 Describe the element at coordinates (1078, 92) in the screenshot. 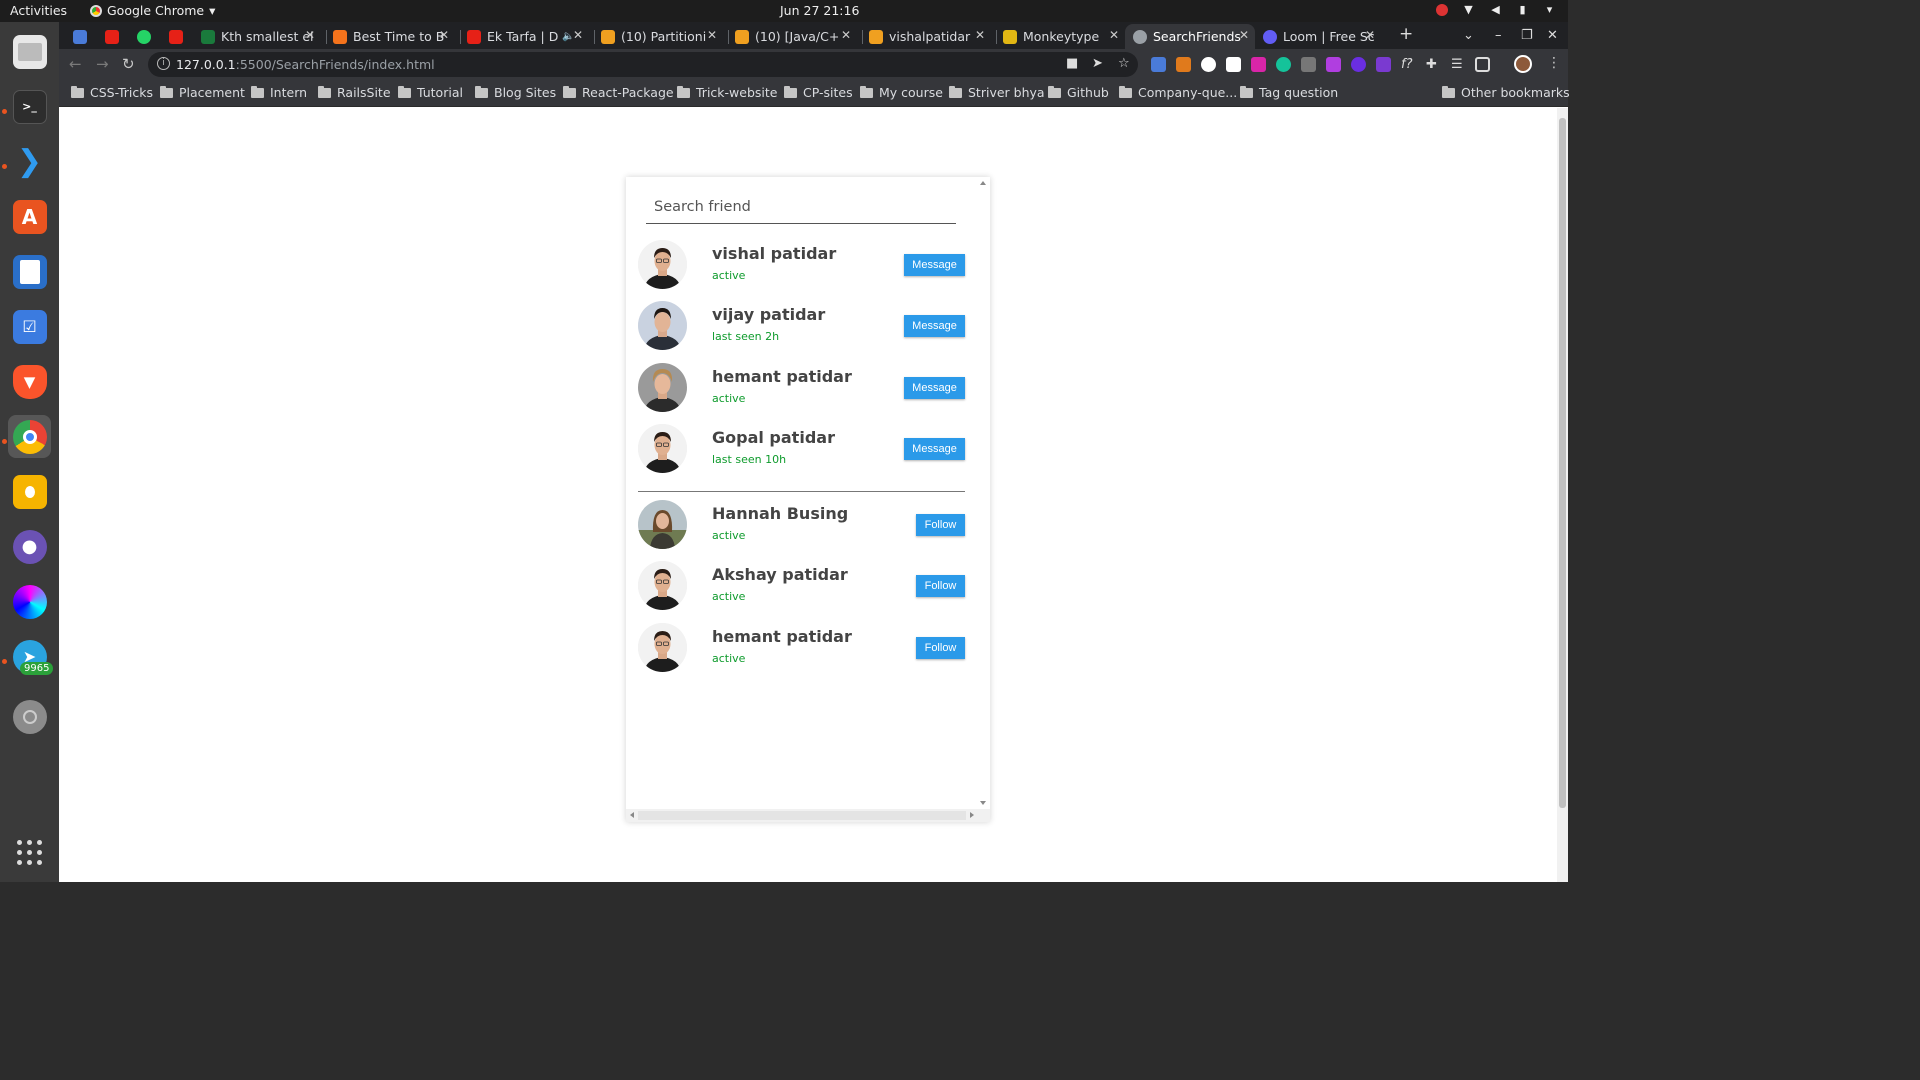

I see `bookmark-folder: Github` at that location.